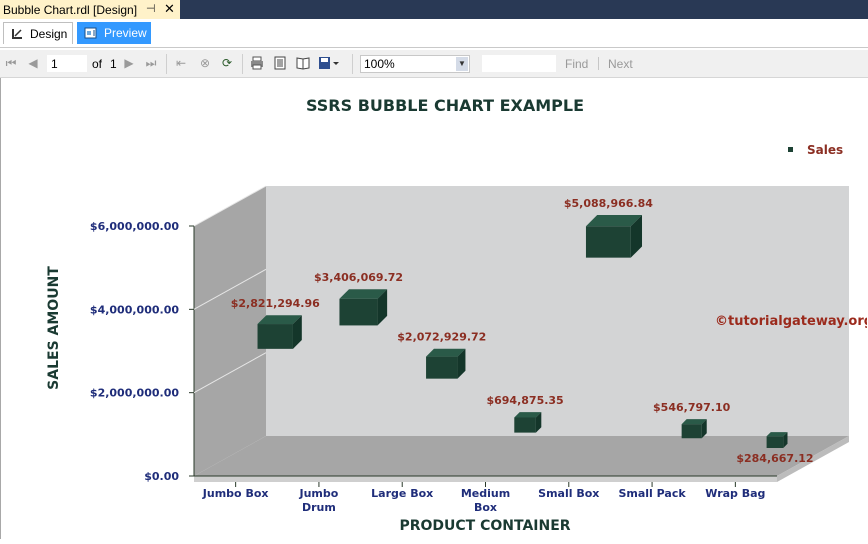 This screenshot has height=544, width=868. What do you see at coordinates (54, 328) in the screenshot?
I see `y-axis-title: SALES AMOUNT` at bounding box center [54, 328].